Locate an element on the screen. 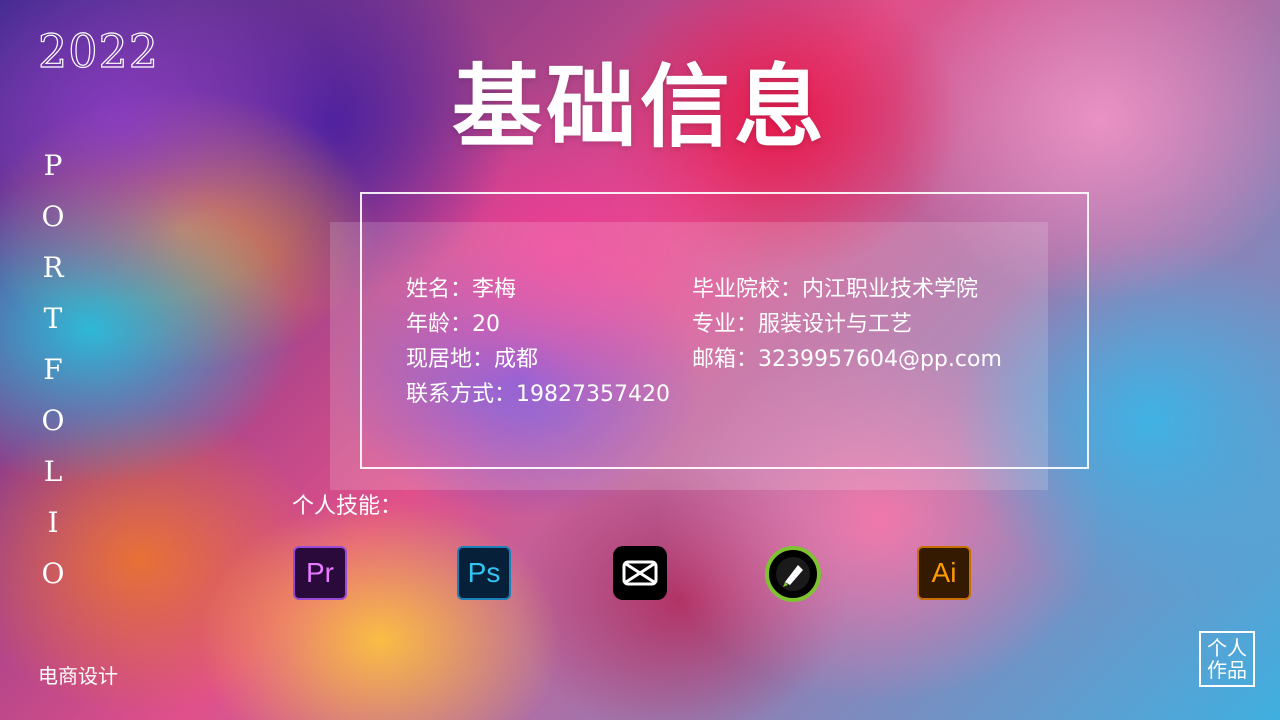 The image size is (1280, 720). portfolio-letter: R is located at coordinates (53, 267).